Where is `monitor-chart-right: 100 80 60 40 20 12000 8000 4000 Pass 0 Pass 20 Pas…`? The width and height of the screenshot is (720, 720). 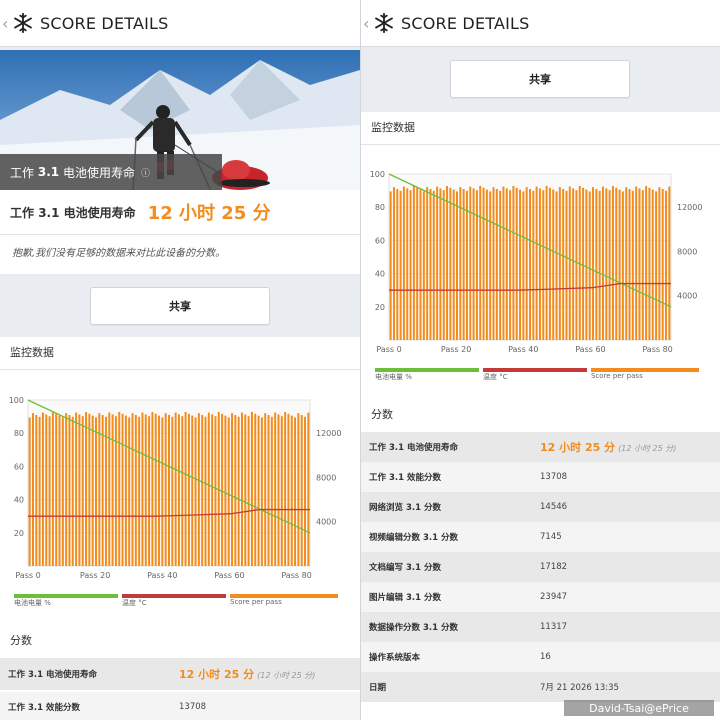 monitor-chart-right: 100 80 60 40 20 12000 8000 4000 Pass 0 Pass 20 Pas… is located at coordinates (540, 260).